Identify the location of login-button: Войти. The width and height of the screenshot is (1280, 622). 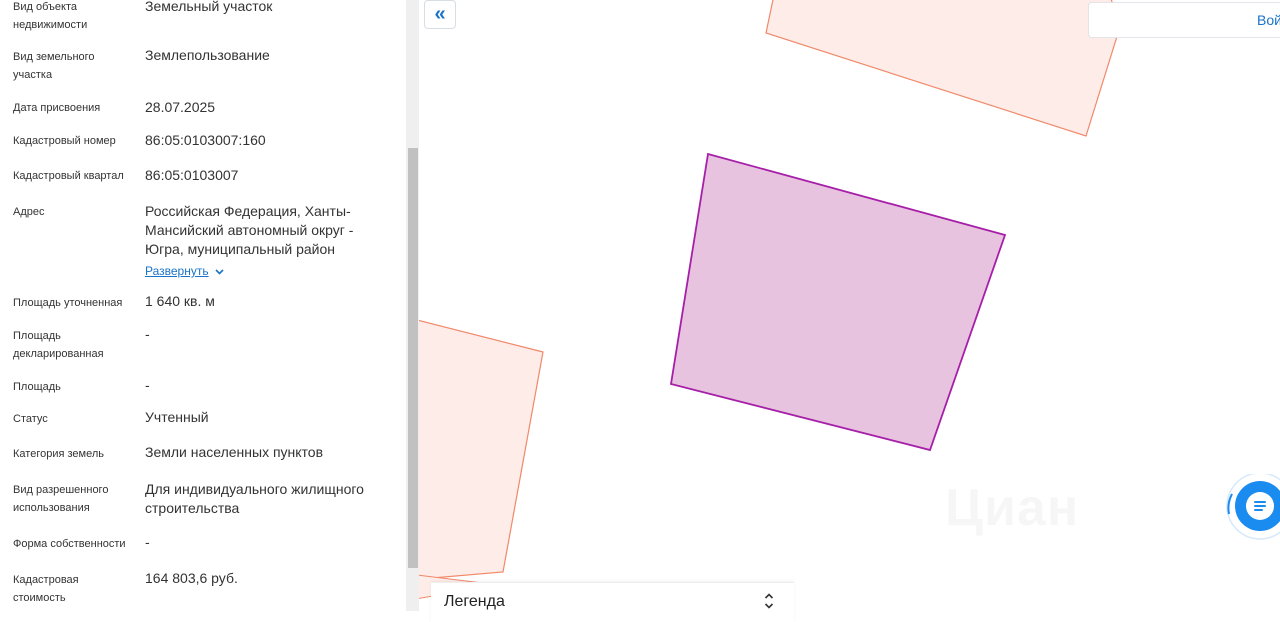
(1184, 20).